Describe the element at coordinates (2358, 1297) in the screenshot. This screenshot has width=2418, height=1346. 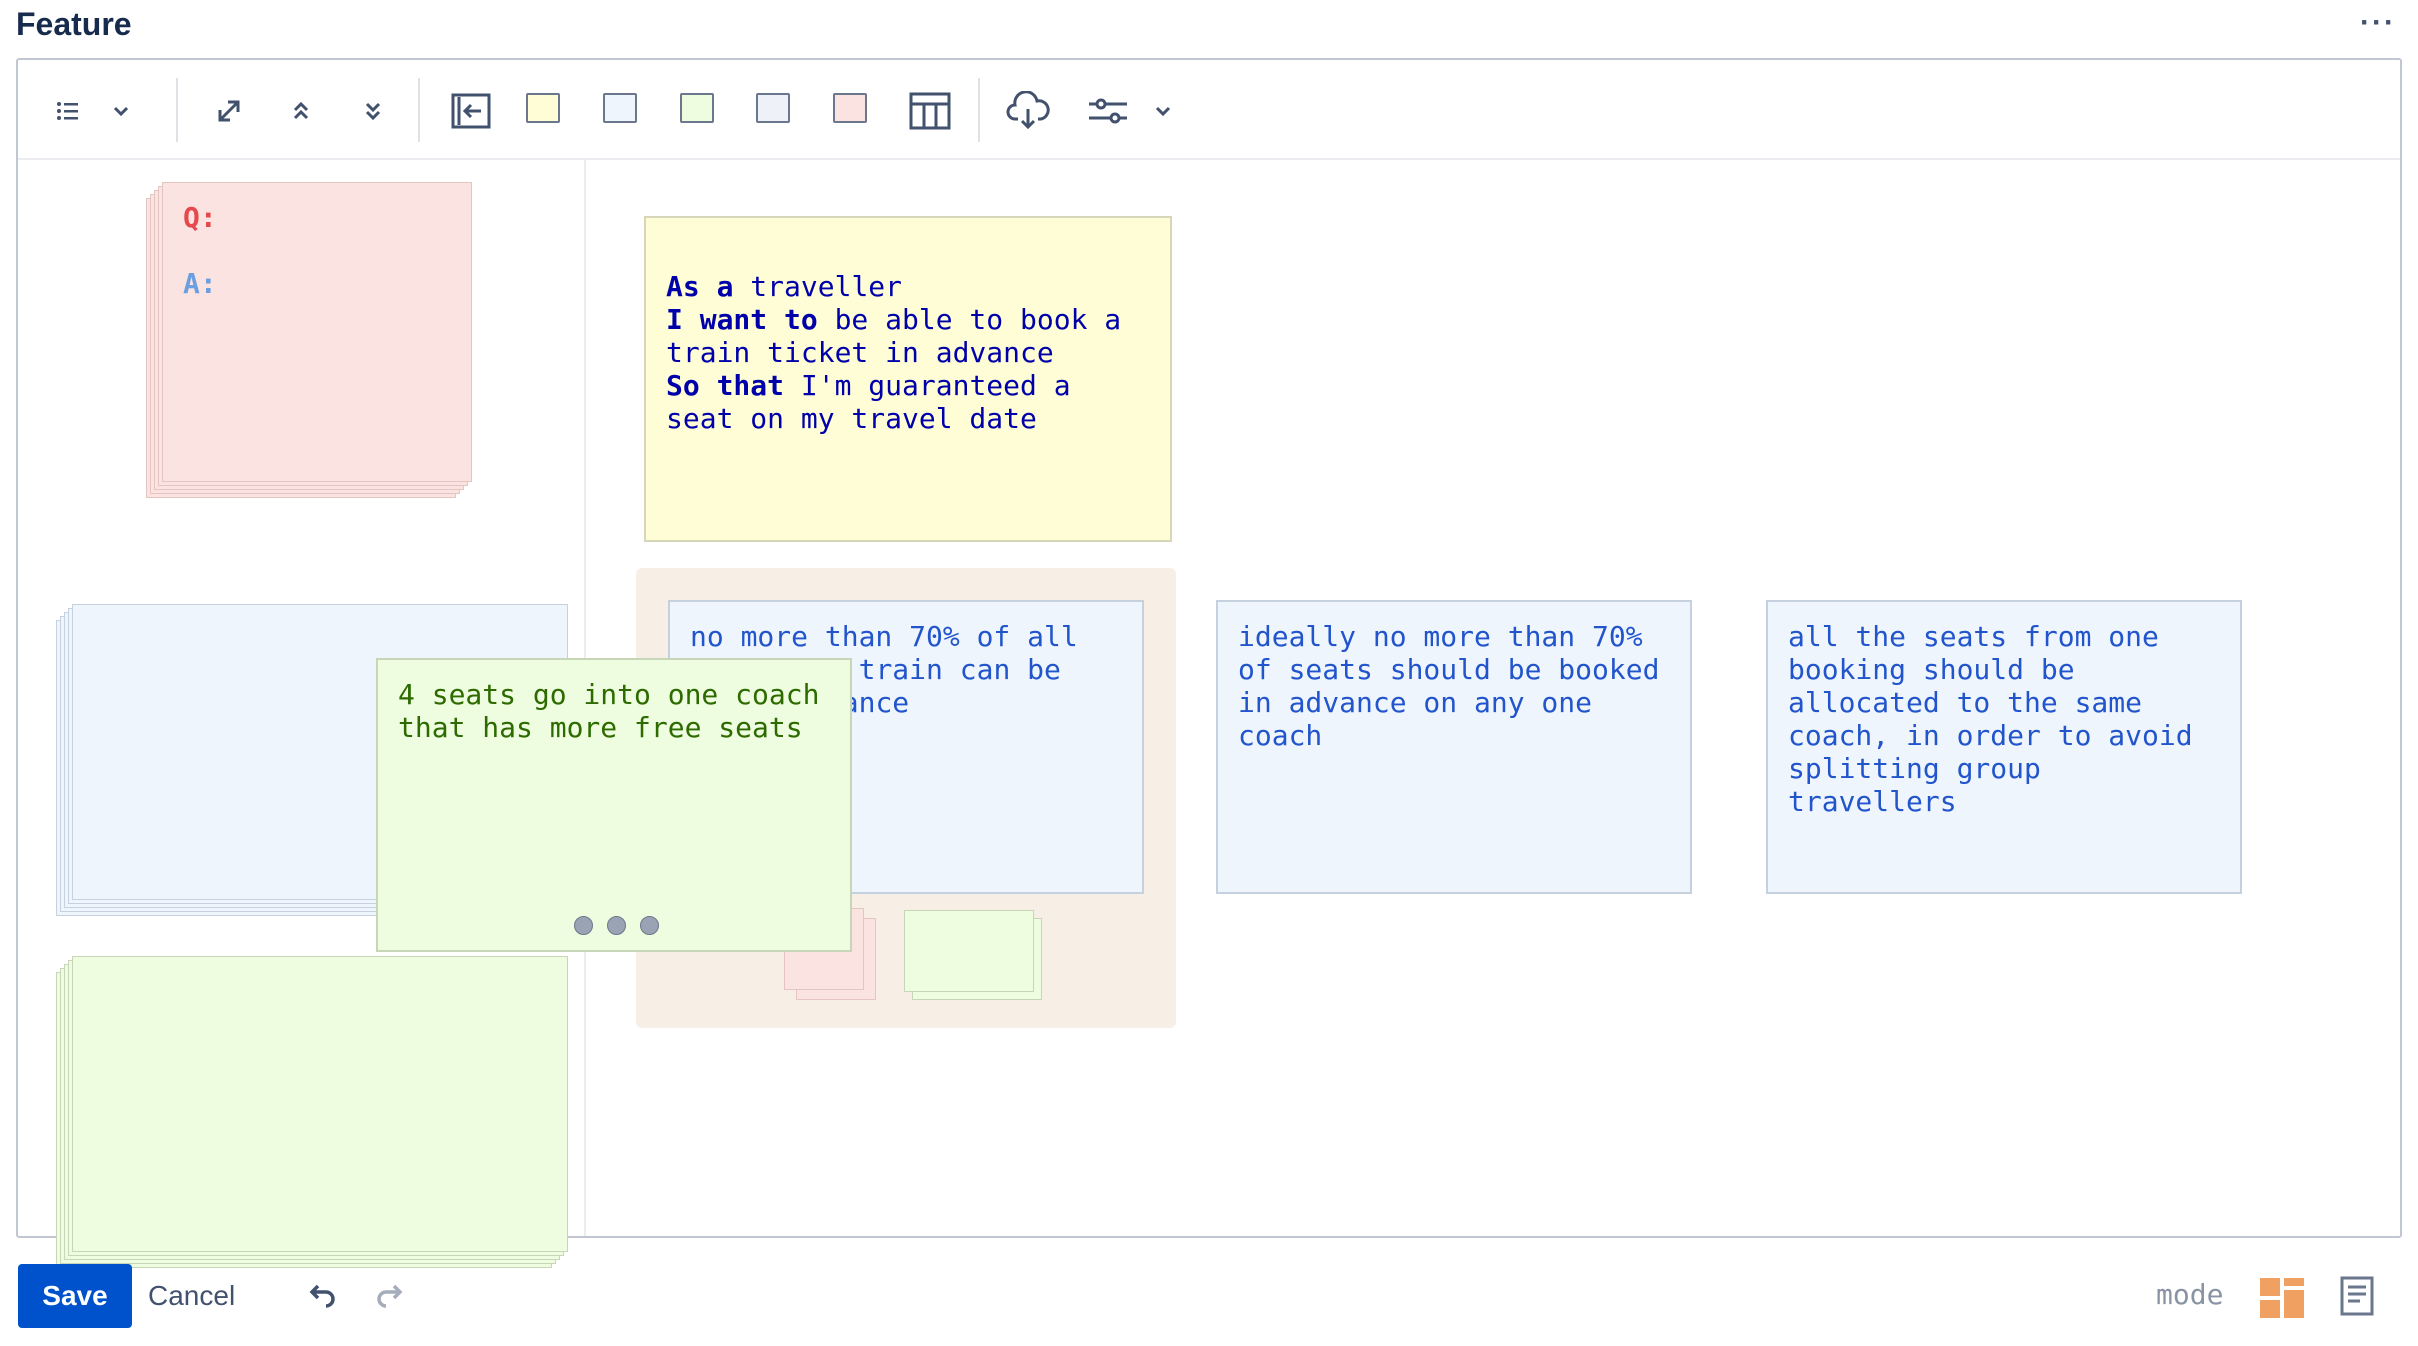
I see `document-mode-icon` at that location.